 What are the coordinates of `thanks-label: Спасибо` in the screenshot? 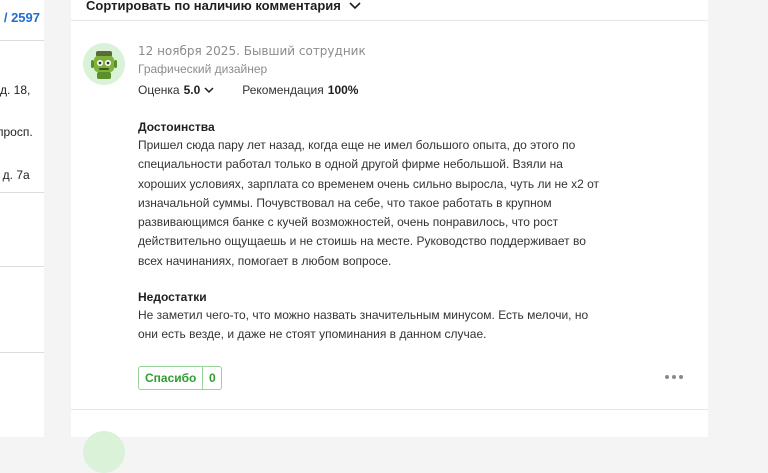 It's located at (171, 378).